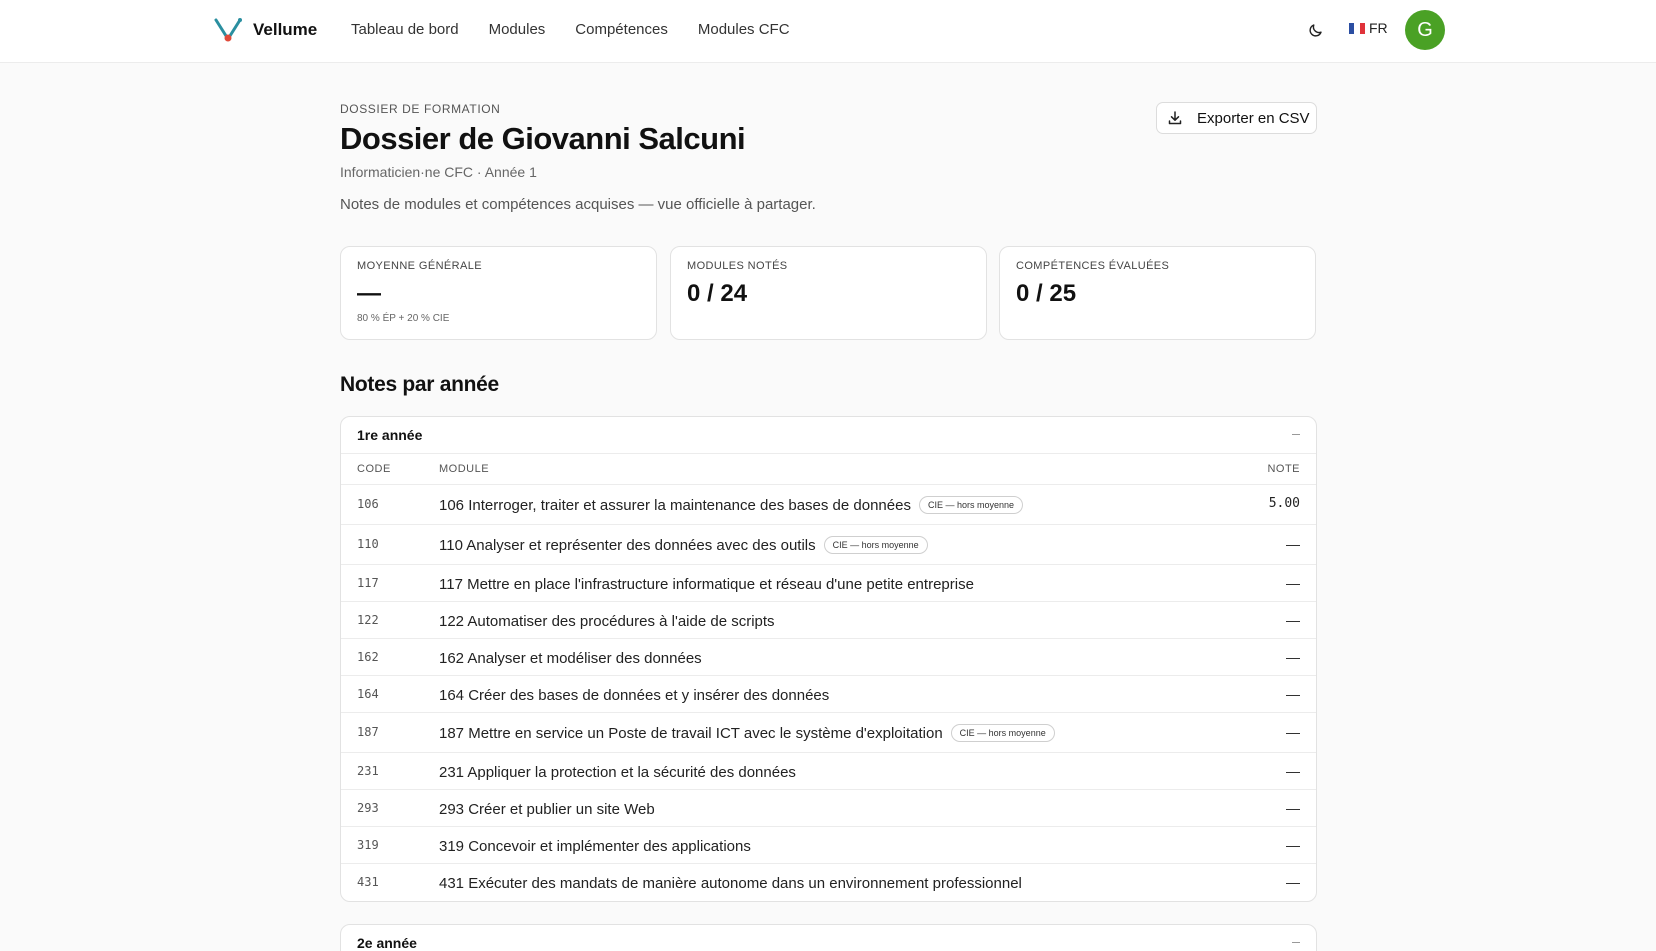 Image resolution: width=1656 pixels, height=951 pixels. I want to click on moon-icon, so click(1315, 30).